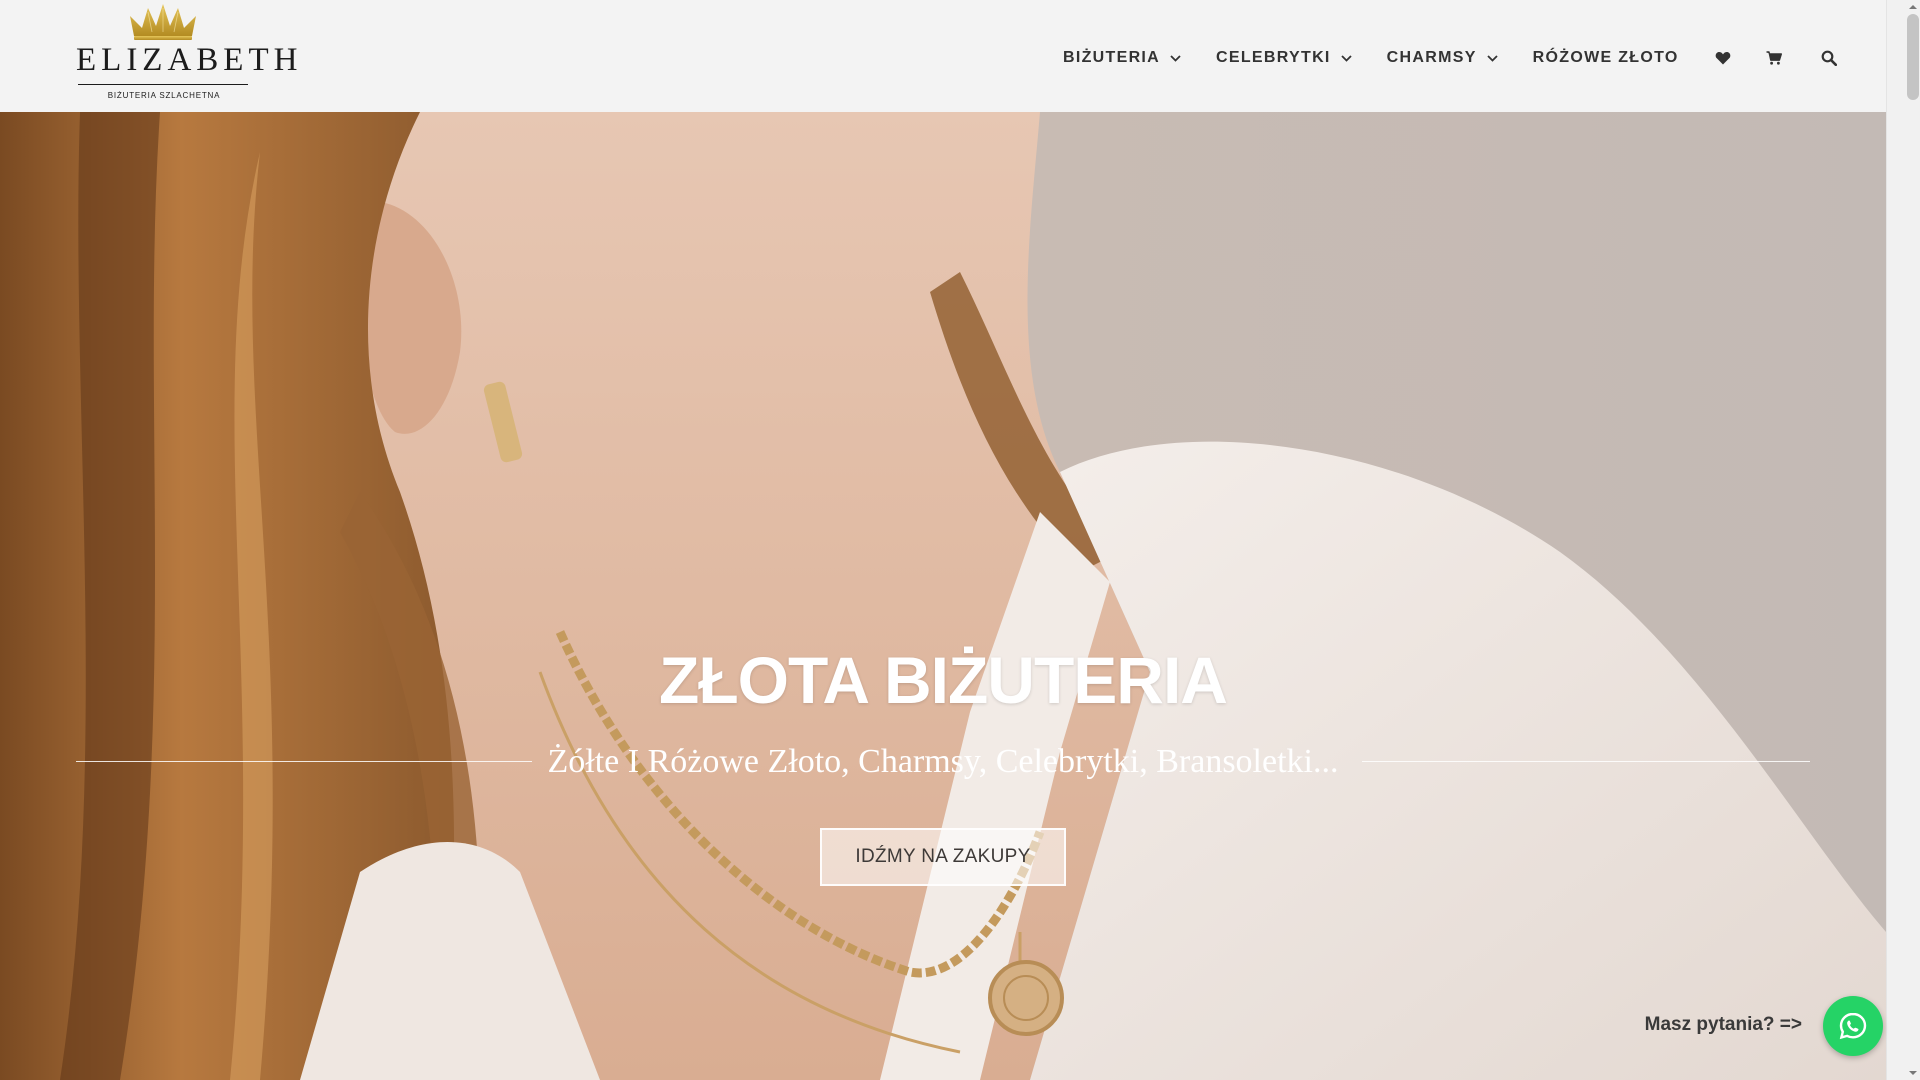 This screenshot has height=1080, width=1920. What do you see at coordinates (1913, 7) in the screenshot?
I see `scroll-up-arrow-icon` at bounding box center [1913, 7].